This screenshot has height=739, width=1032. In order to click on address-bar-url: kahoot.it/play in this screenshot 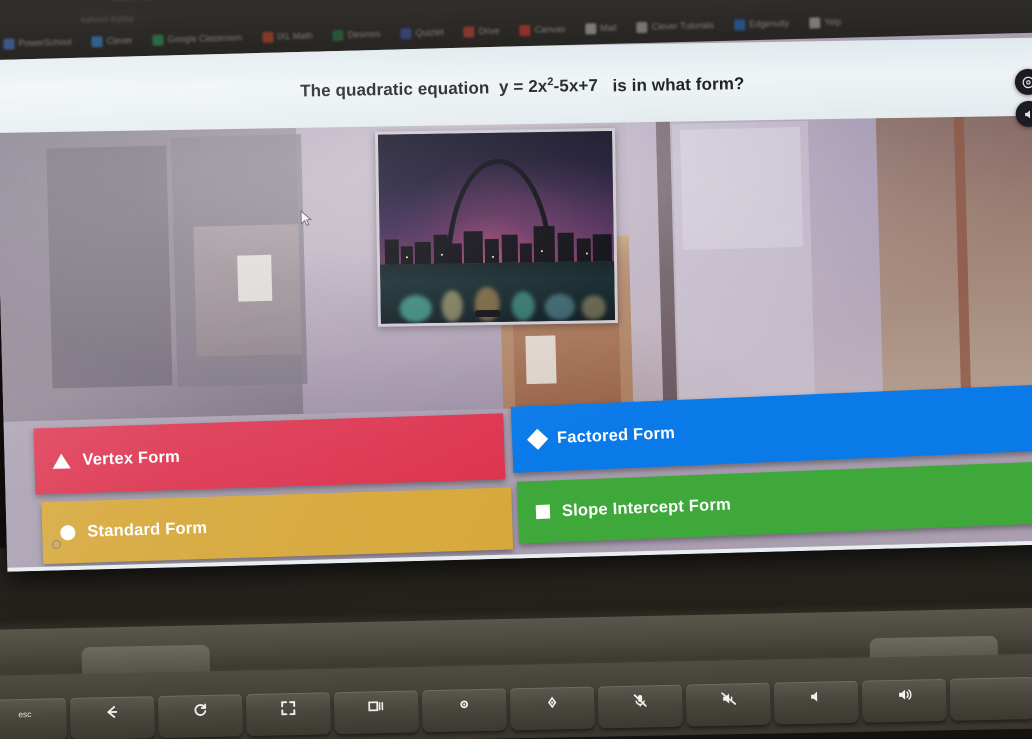, I will do `click(107, 19)`.